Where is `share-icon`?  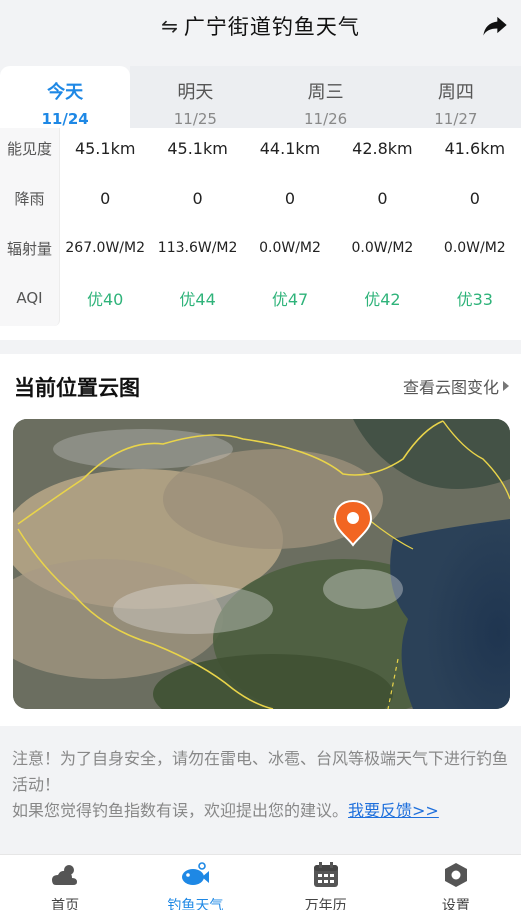 share-icon is located at coordinates (495, 25).